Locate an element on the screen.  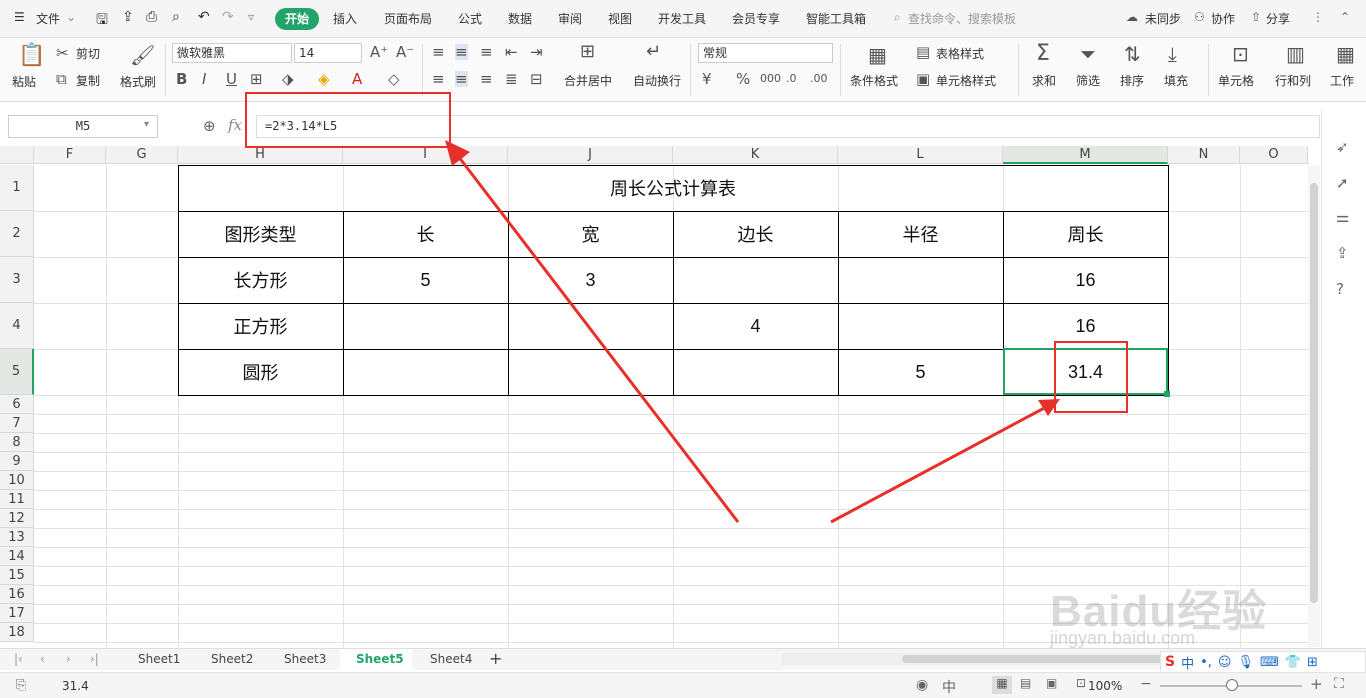
arrowhead-result is located at coordinates (1049, 407).